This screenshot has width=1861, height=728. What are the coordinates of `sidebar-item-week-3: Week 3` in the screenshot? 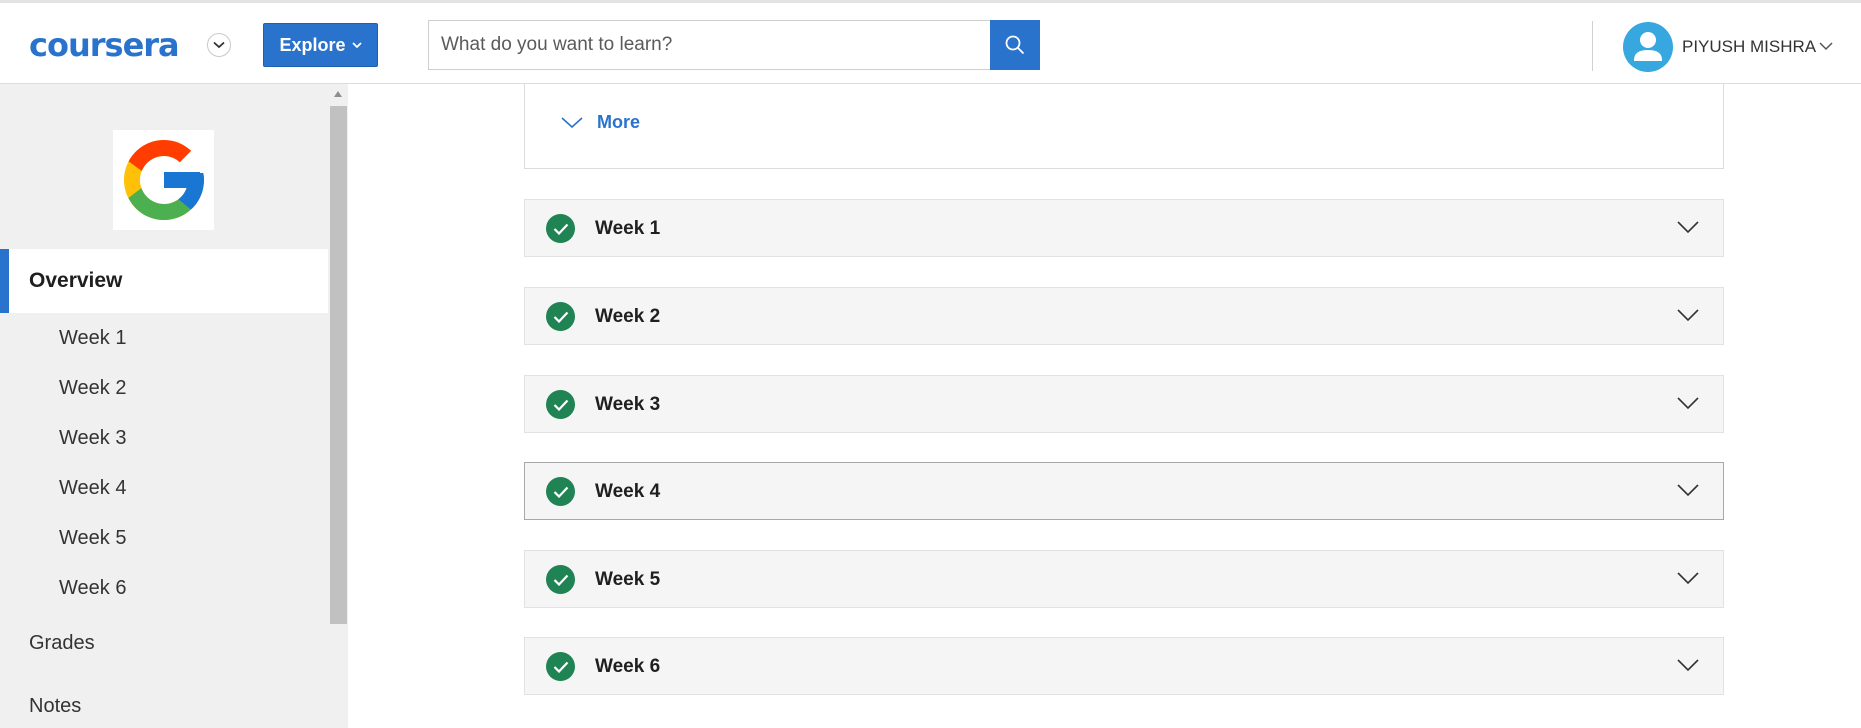 It's located at (92, 438).